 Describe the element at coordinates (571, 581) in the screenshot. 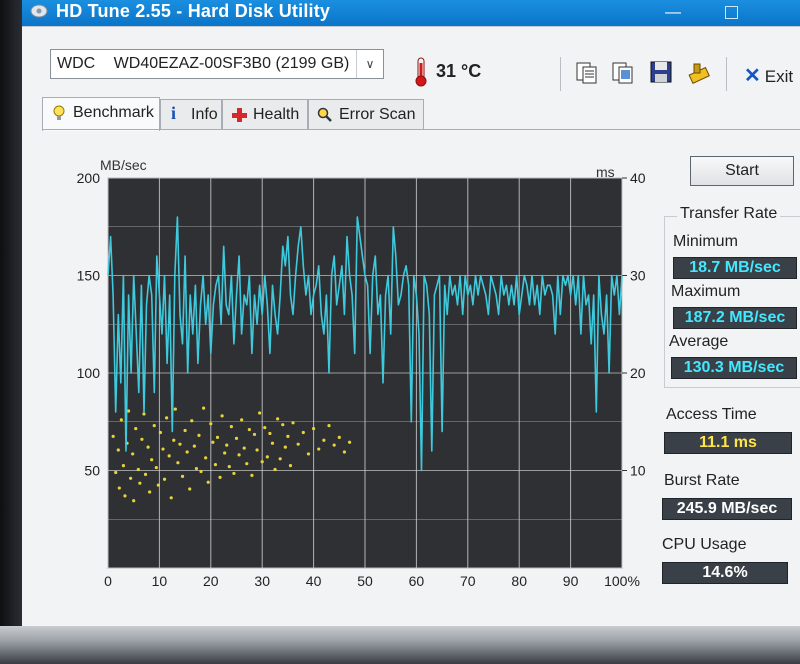

I see `x-tick-label: 90` at that location.